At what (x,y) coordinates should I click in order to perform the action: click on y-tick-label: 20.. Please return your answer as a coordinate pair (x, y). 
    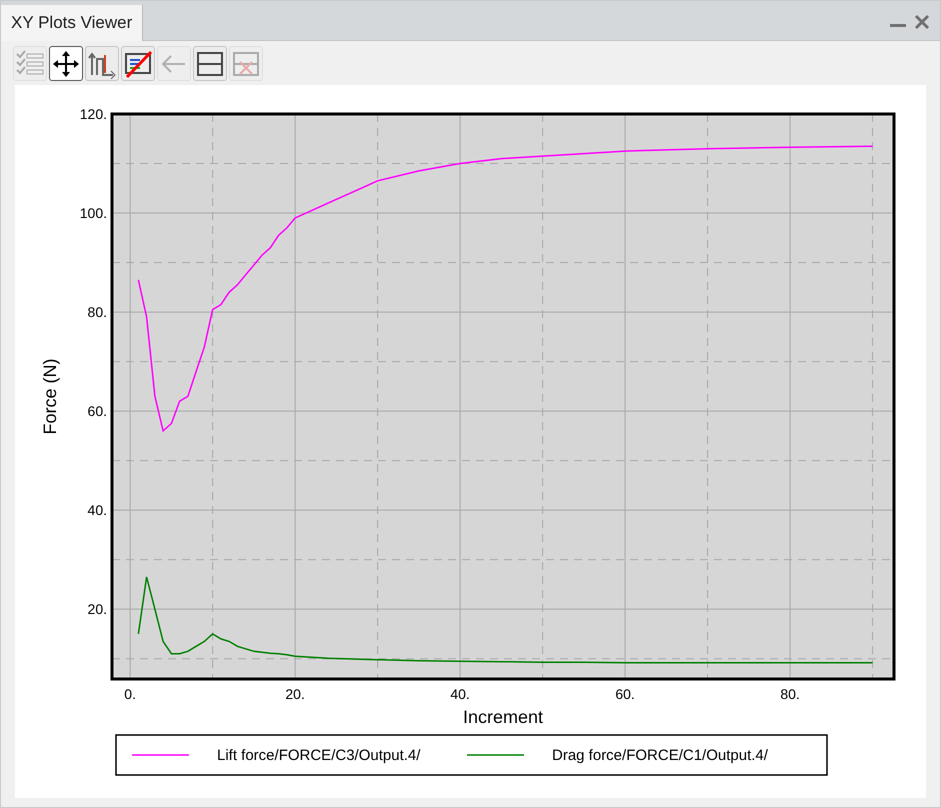
    Looking at the image, I should click on (97, 609).